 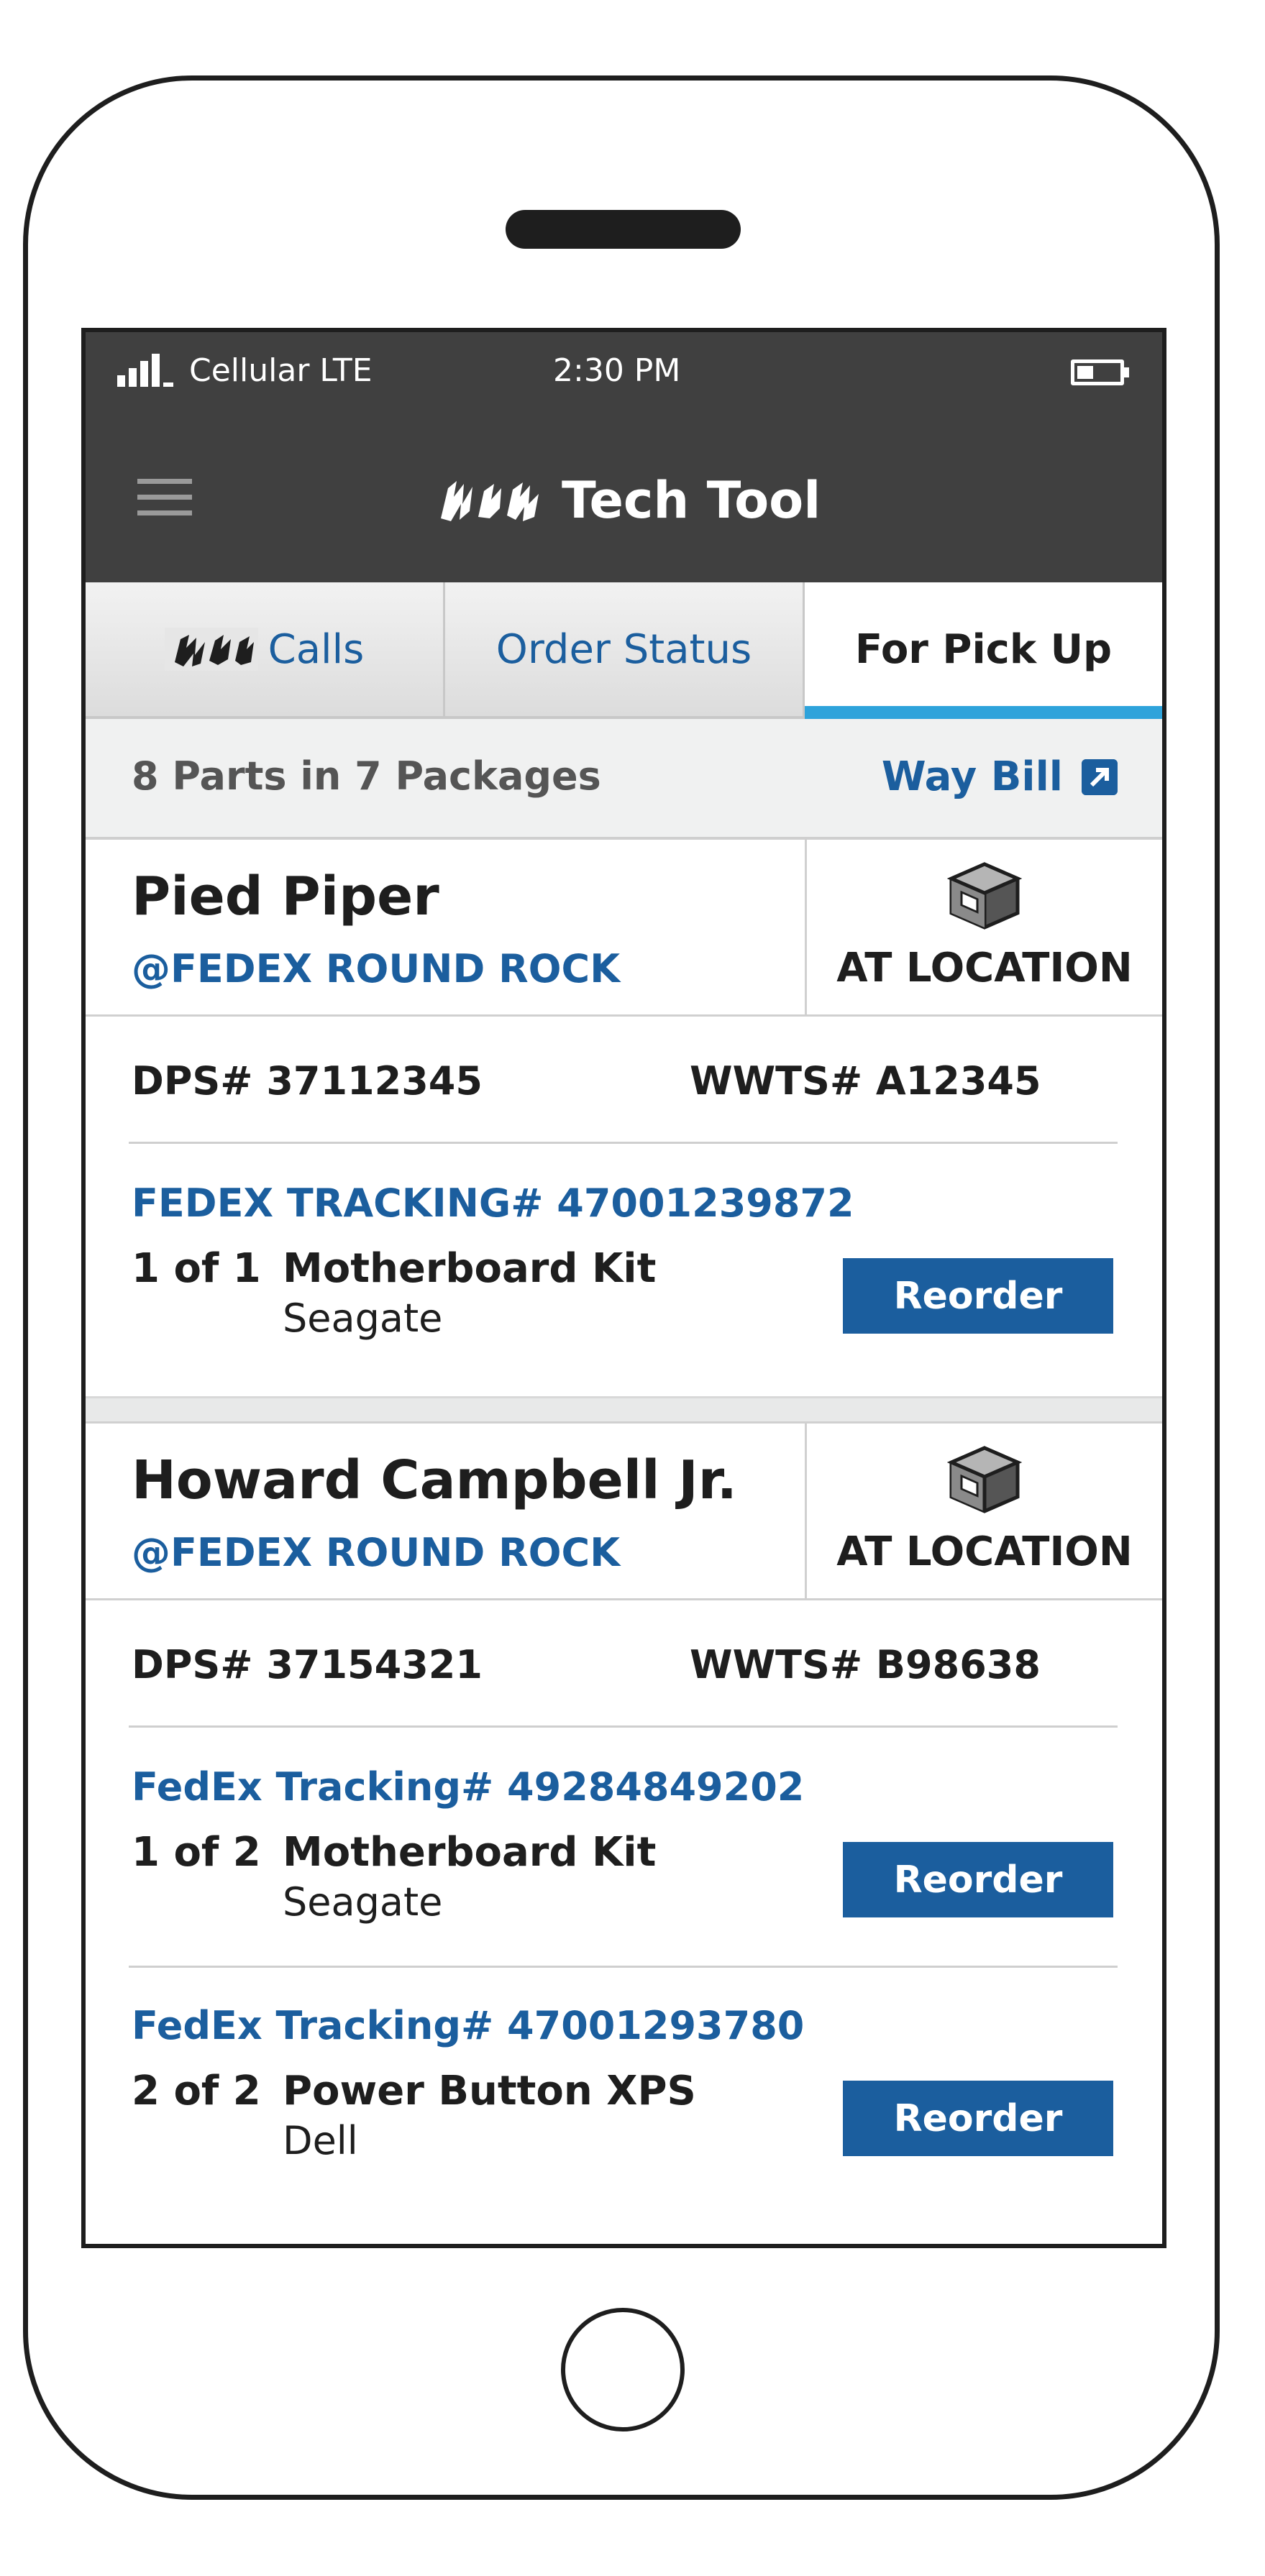 I want to click on tab-order-status-label: Order Status, so click(x=624, y=649).